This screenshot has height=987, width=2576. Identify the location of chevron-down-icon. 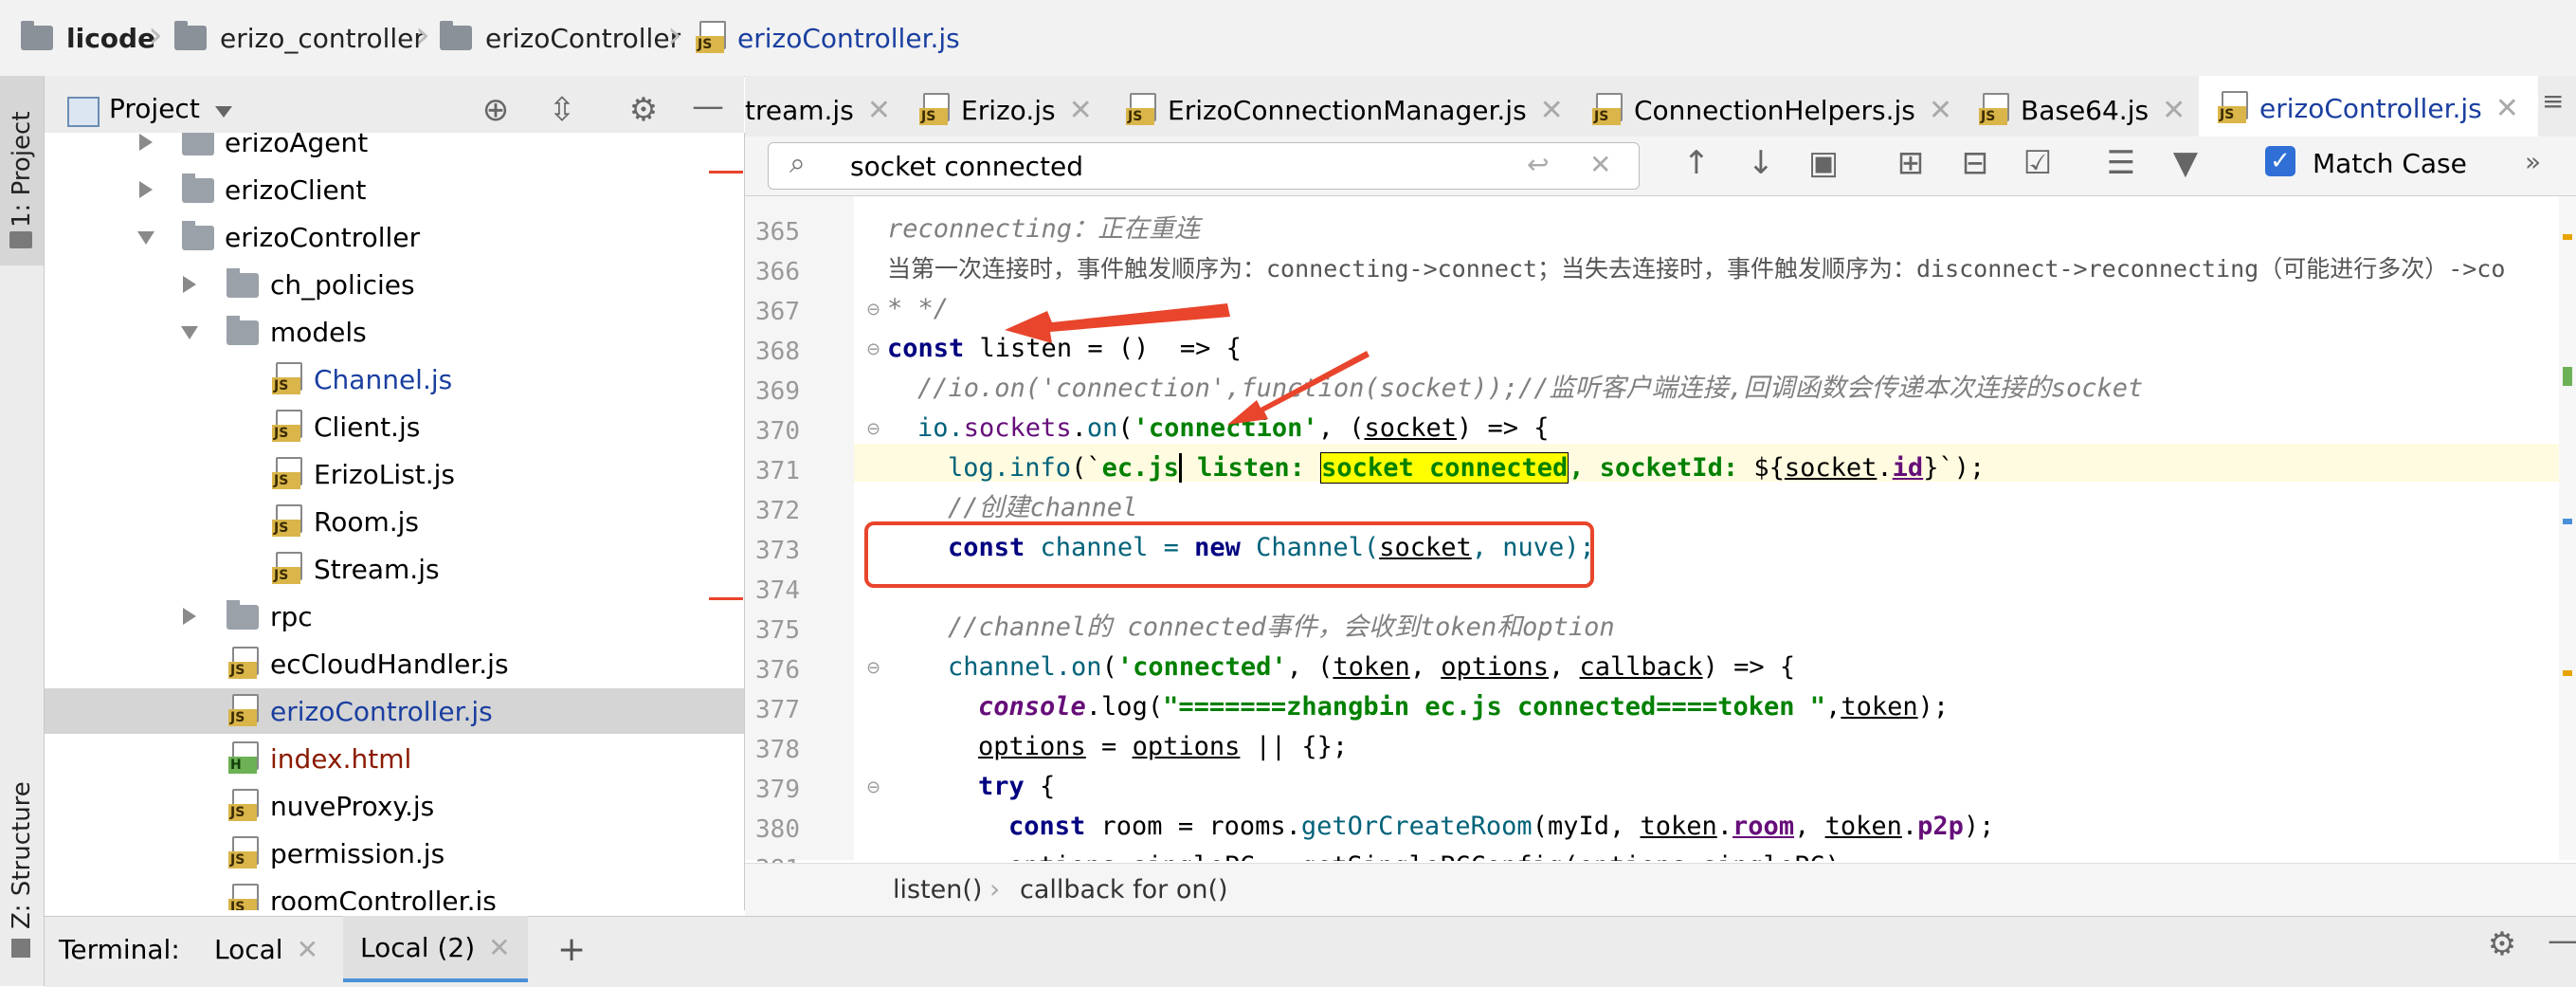
(223, 112).